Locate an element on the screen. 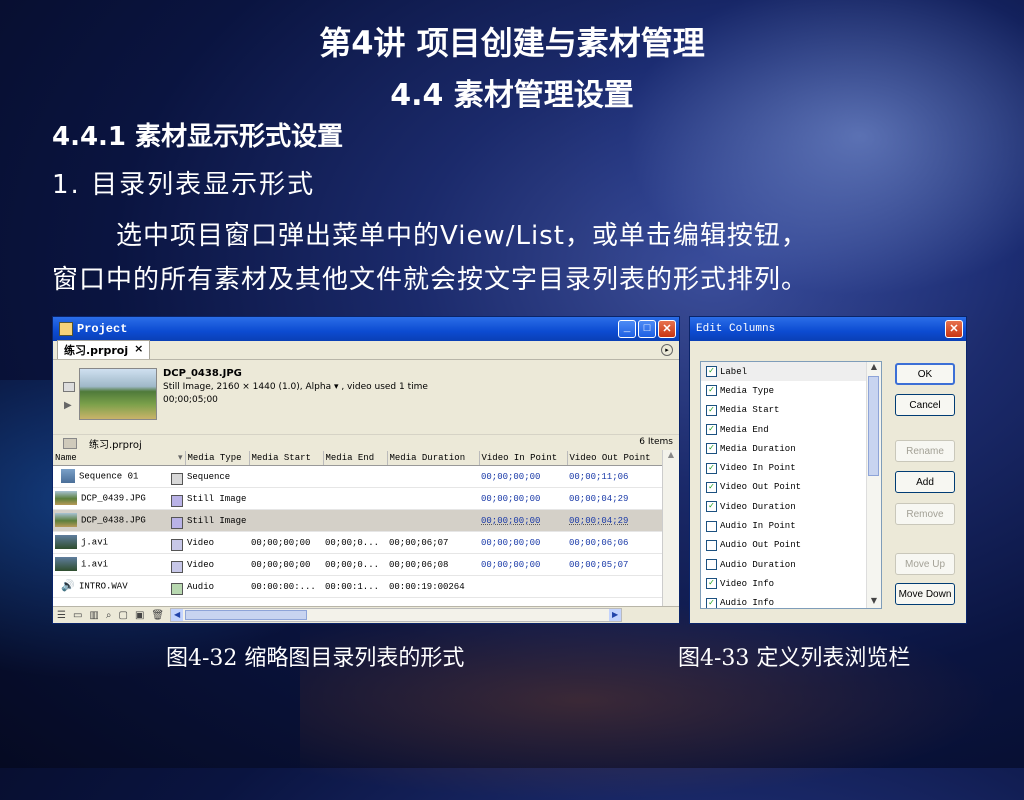  scroll-down-icon: ▼ is located at coordinates (874, 602).